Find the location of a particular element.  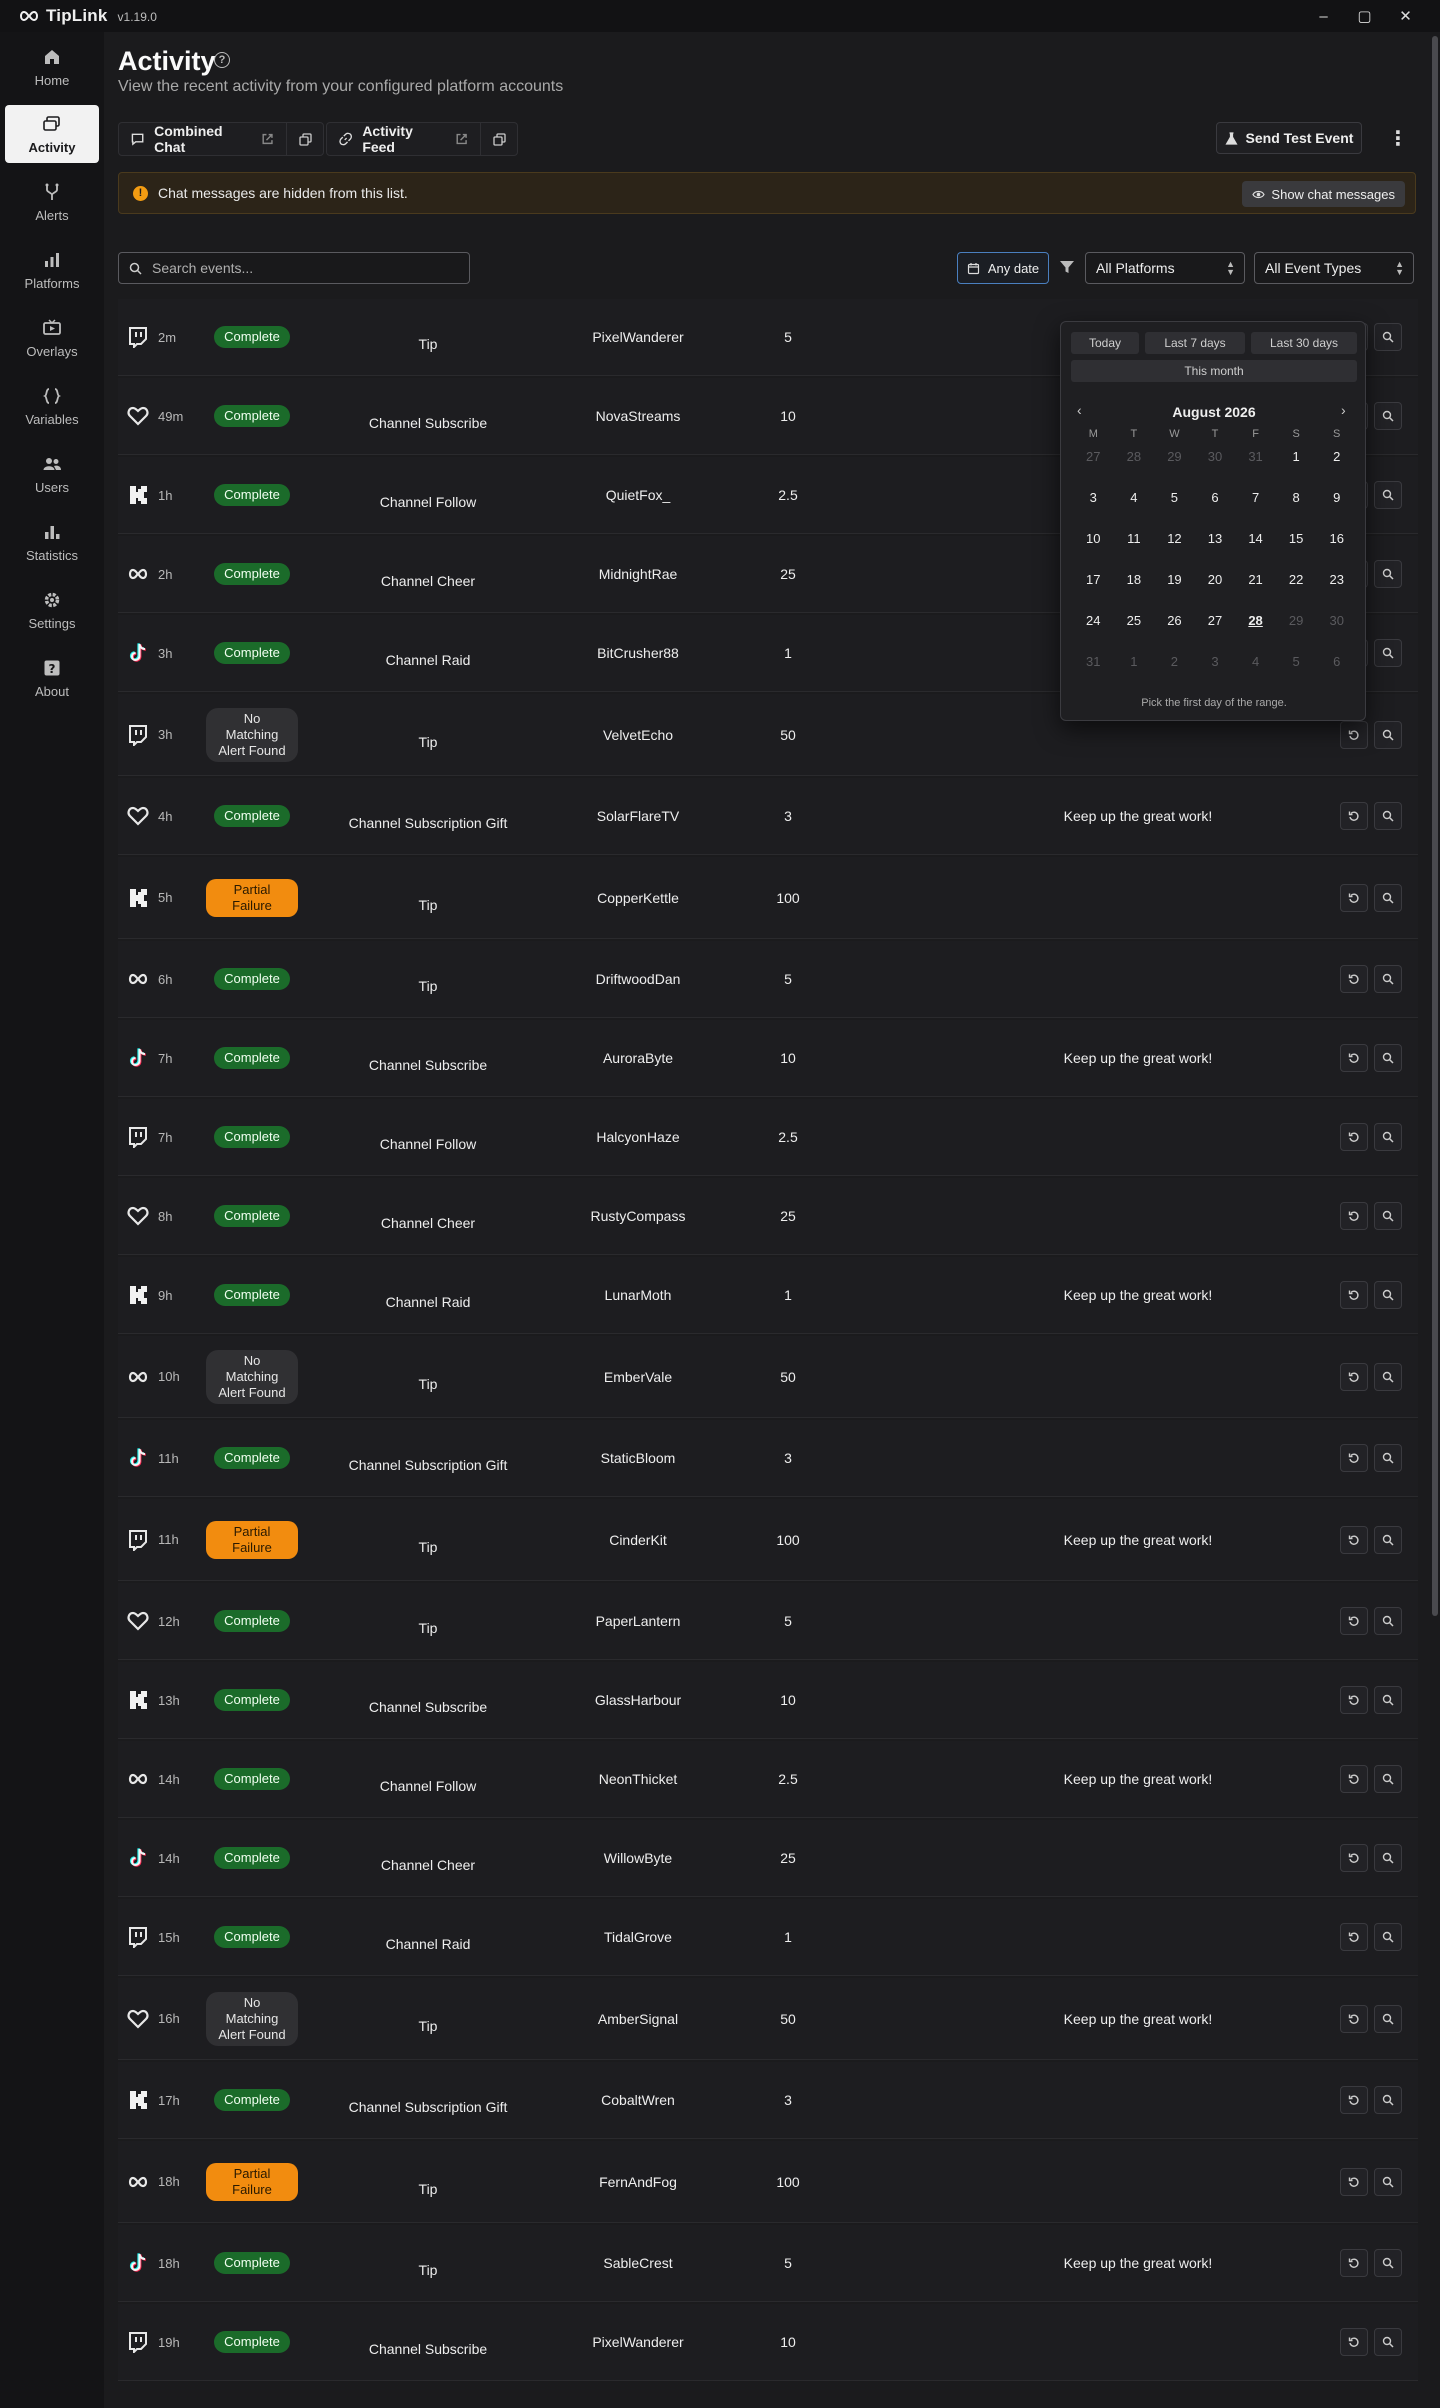

calendar-day: 19 is located at coordinates (1174, 589).